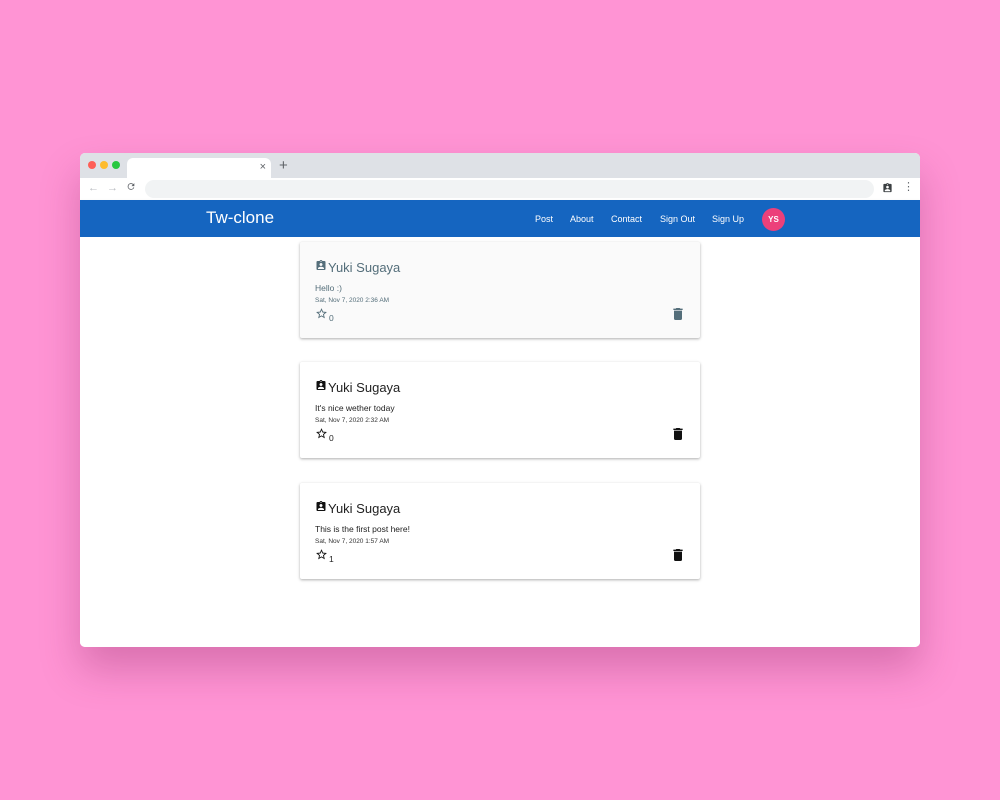 The height and width of the screenshot is (800, 1000). Describe the element at coordinates (283, 166) in the screenshot. I see `new-tab-button: +` at that location.